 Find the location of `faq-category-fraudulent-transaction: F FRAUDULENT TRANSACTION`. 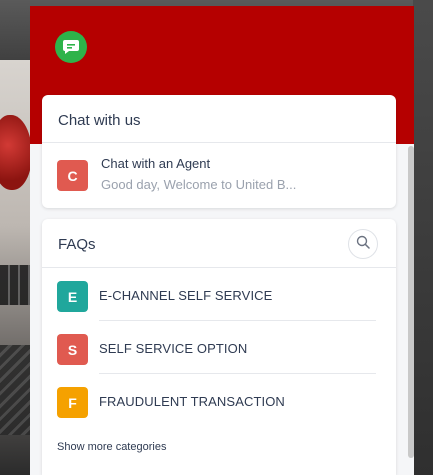

faq-category-fraudulent-transaction: F FRAUDULENT TRANSACTION is located at coordinates (219, 401).